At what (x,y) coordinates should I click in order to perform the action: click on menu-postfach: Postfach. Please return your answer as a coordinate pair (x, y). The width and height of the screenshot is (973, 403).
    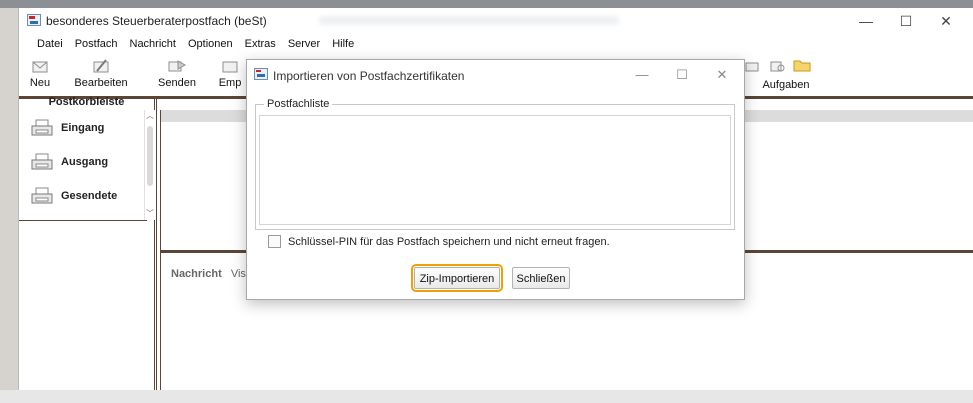
    Looking at the image, I should click on (96, 44).